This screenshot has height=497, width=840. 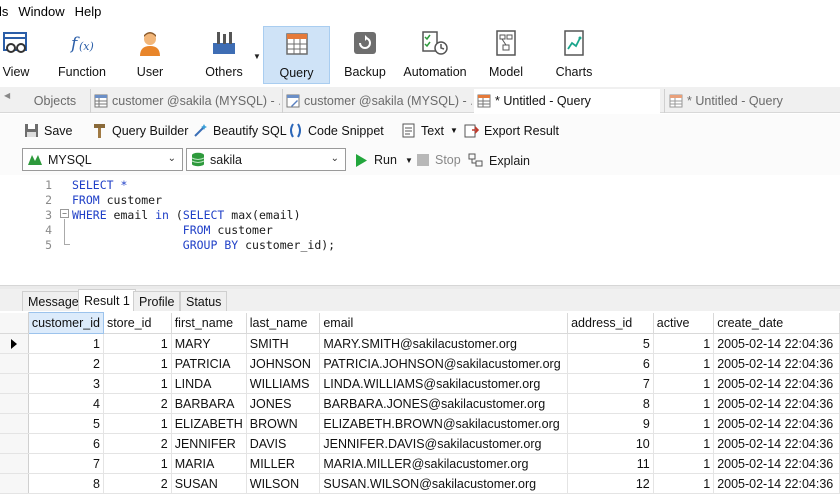 I want to click on table-cell: SMITH, so click(x=283, y=343).